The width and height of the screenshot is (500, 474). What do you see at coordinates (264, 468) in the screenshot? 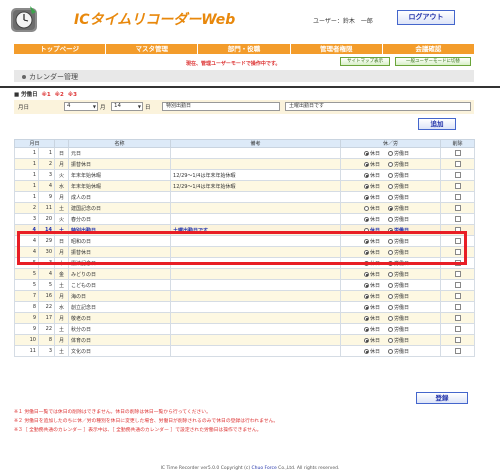
I see `company-link: Chuo Force` at bounding box center [264, 468].